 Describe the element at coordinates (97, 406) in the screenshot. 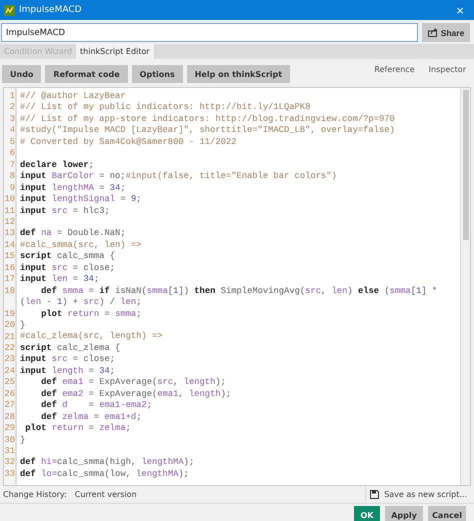

I see `code-line: def d = ema1-ema2;` at that location.